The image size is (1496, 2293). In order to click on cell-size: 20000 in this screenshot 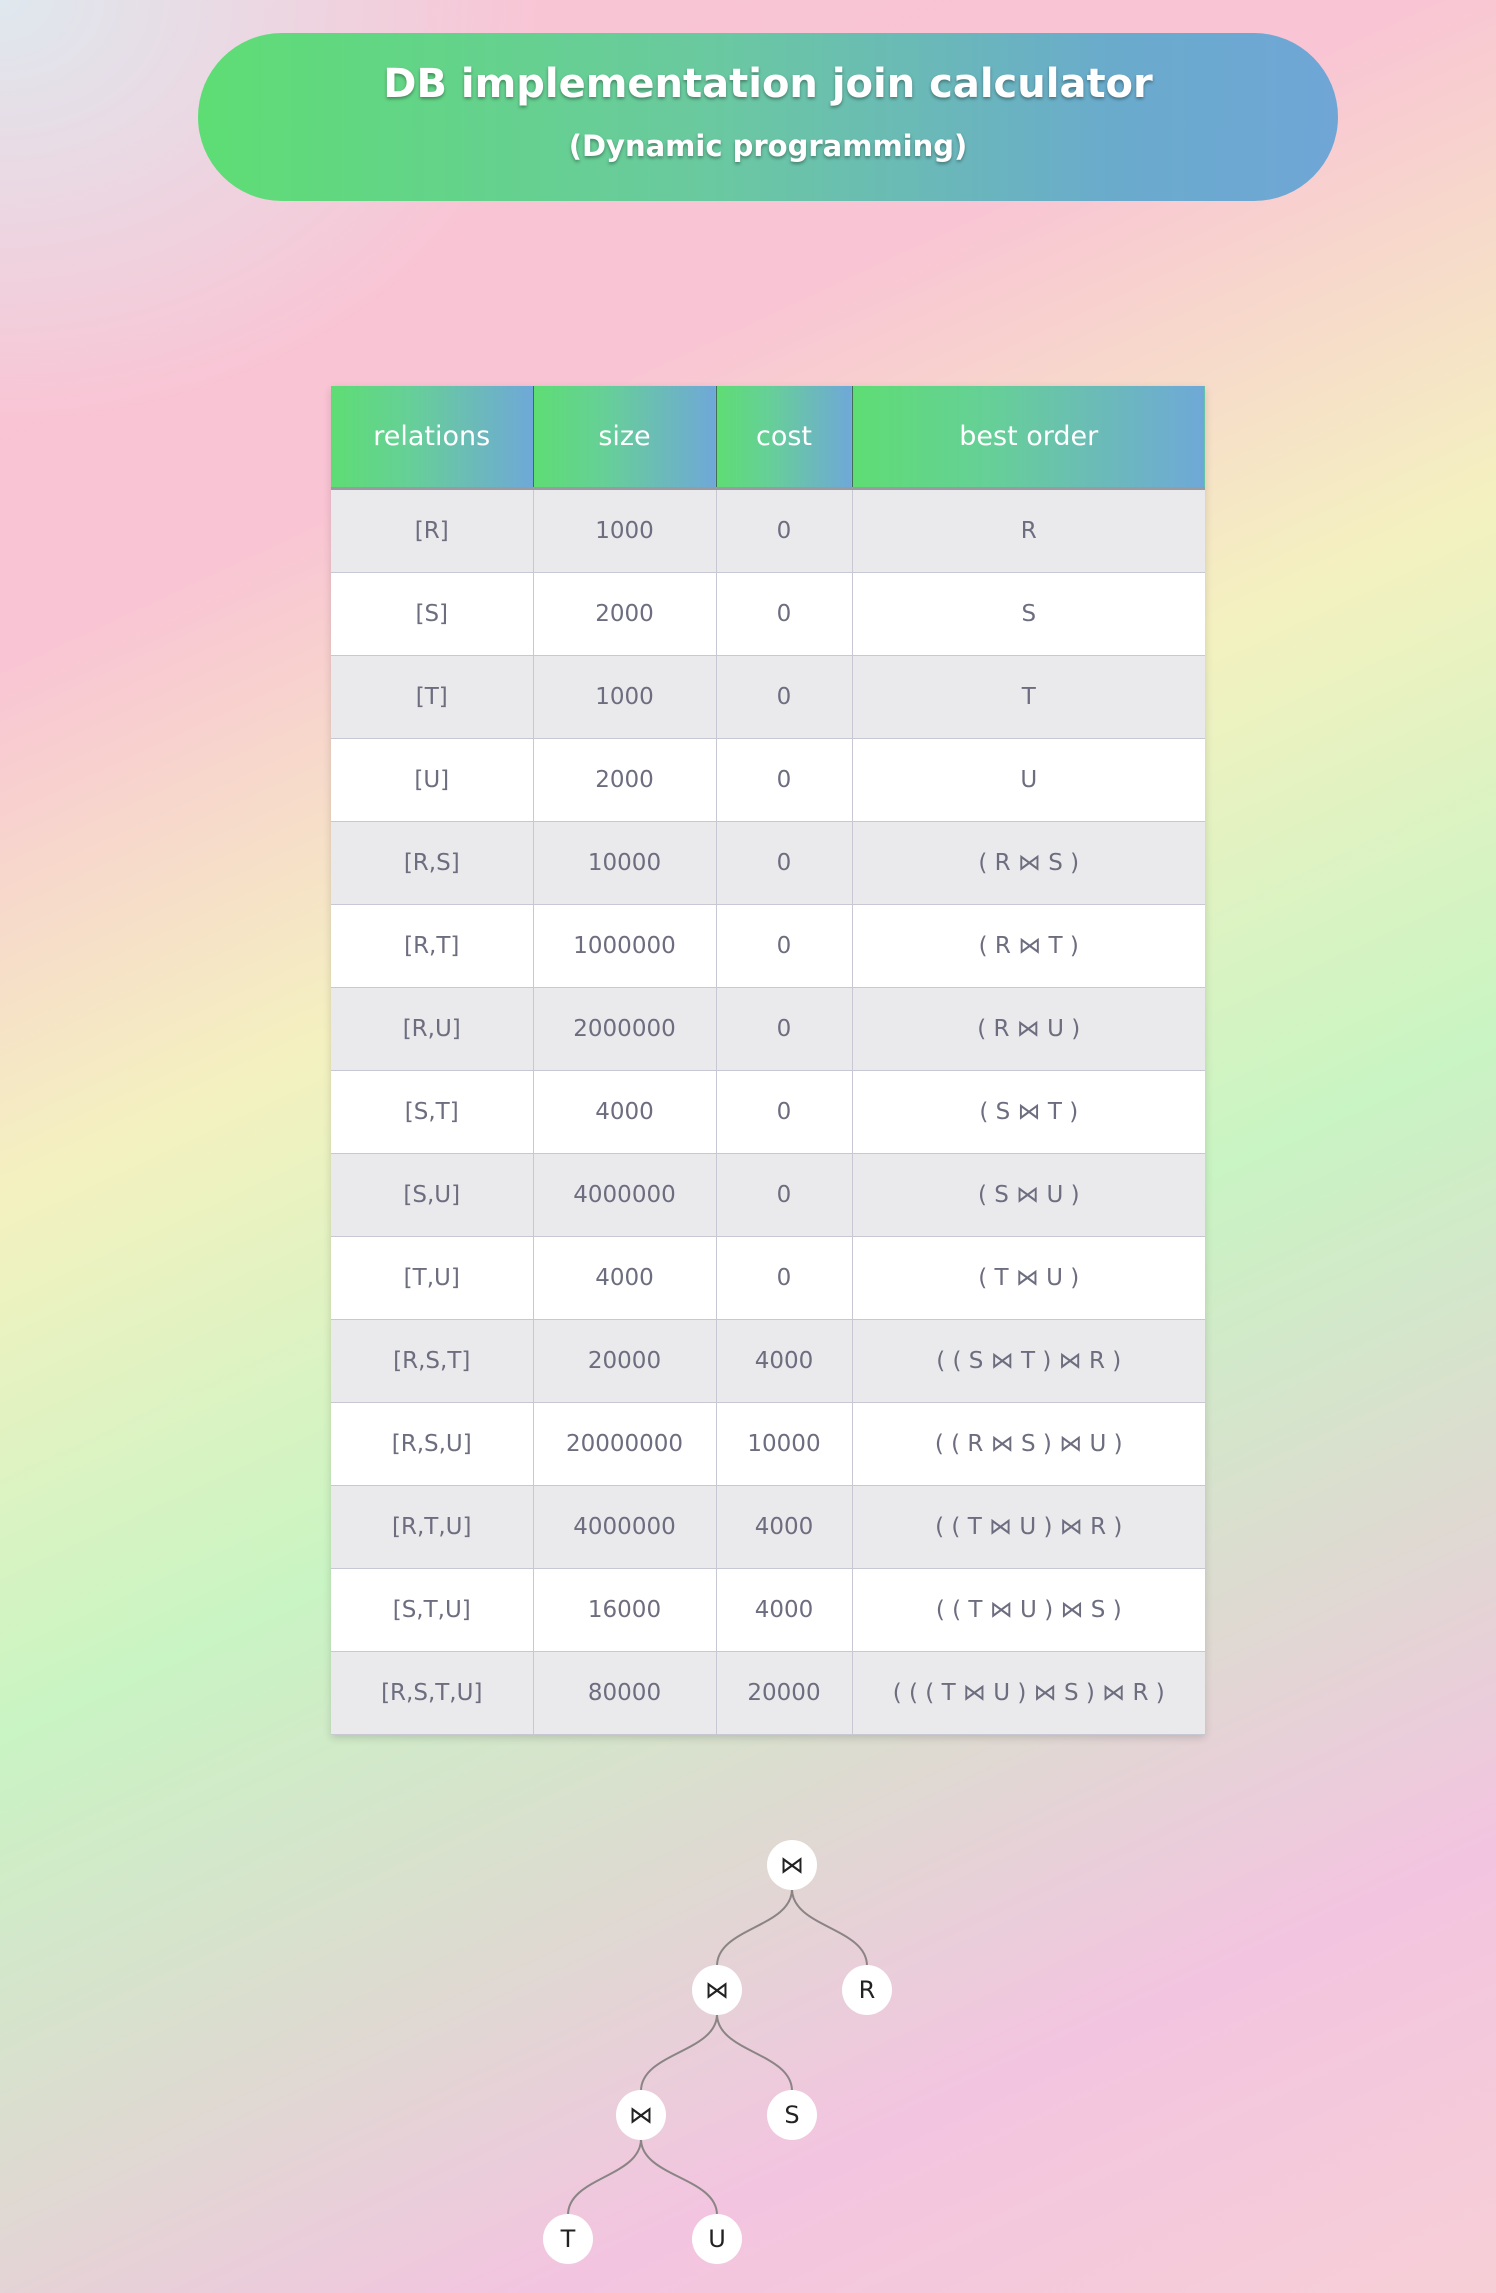, I will do `click(625, 1361)`.